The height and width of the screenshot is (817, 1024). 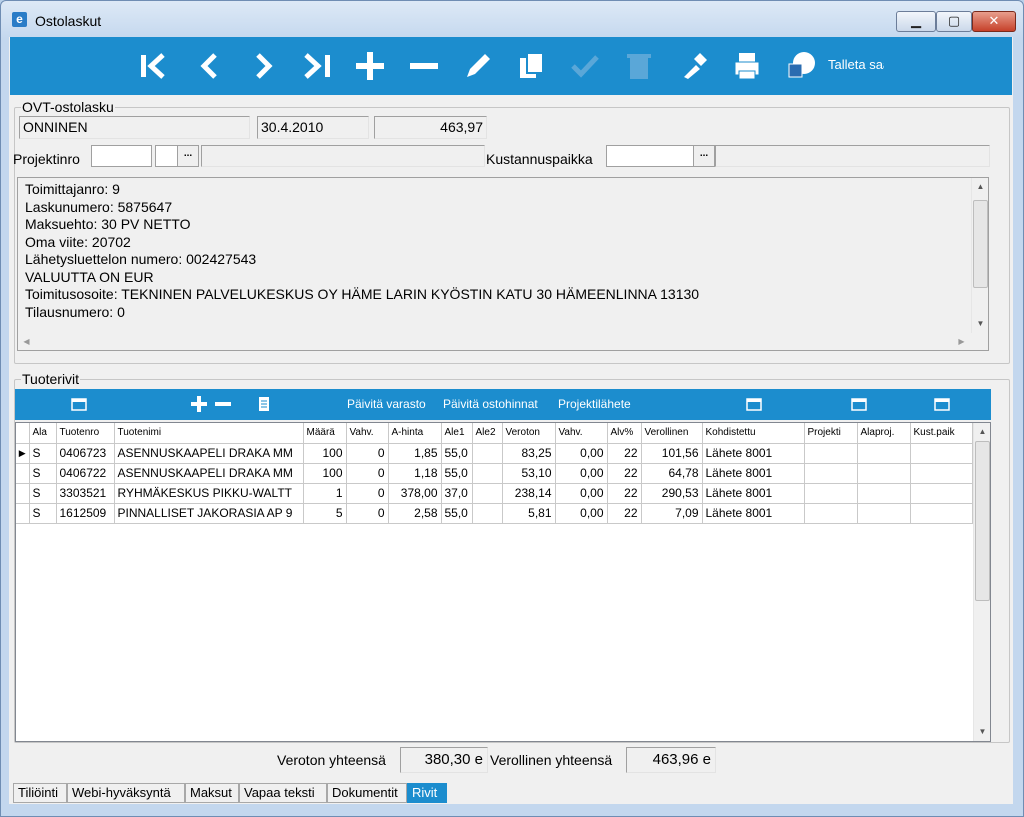 I want to click on grid-cell: 83,25, so click(x=529, y=453).